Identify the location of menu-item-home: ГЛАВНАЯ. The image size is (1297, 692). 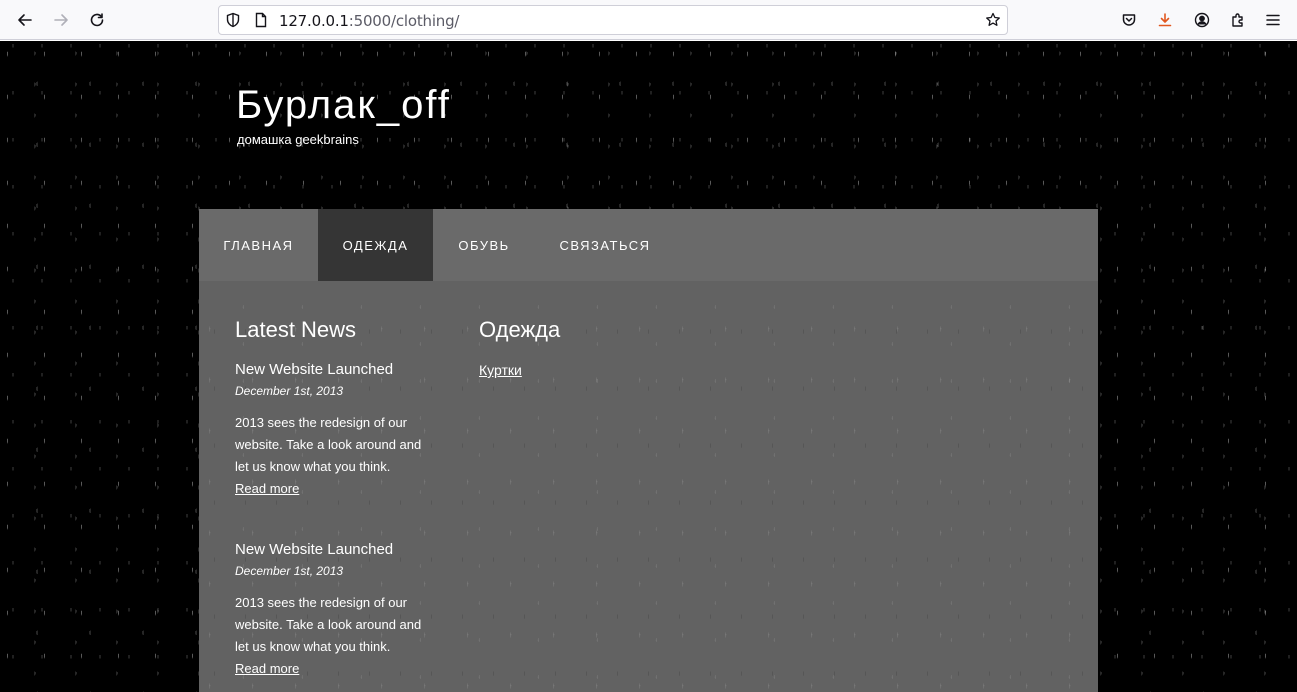
(258, 245).